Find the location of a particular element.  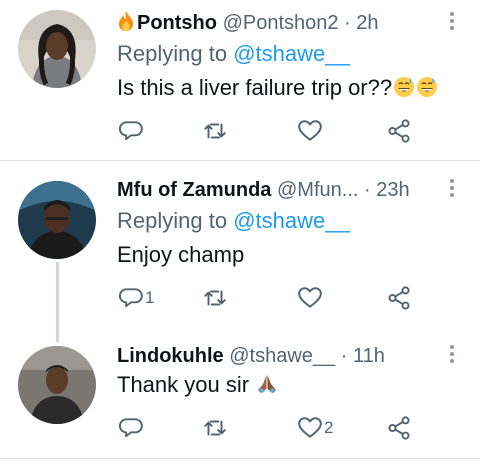

user-handle: @Pontshon2 is located at coordinates (281, 23).